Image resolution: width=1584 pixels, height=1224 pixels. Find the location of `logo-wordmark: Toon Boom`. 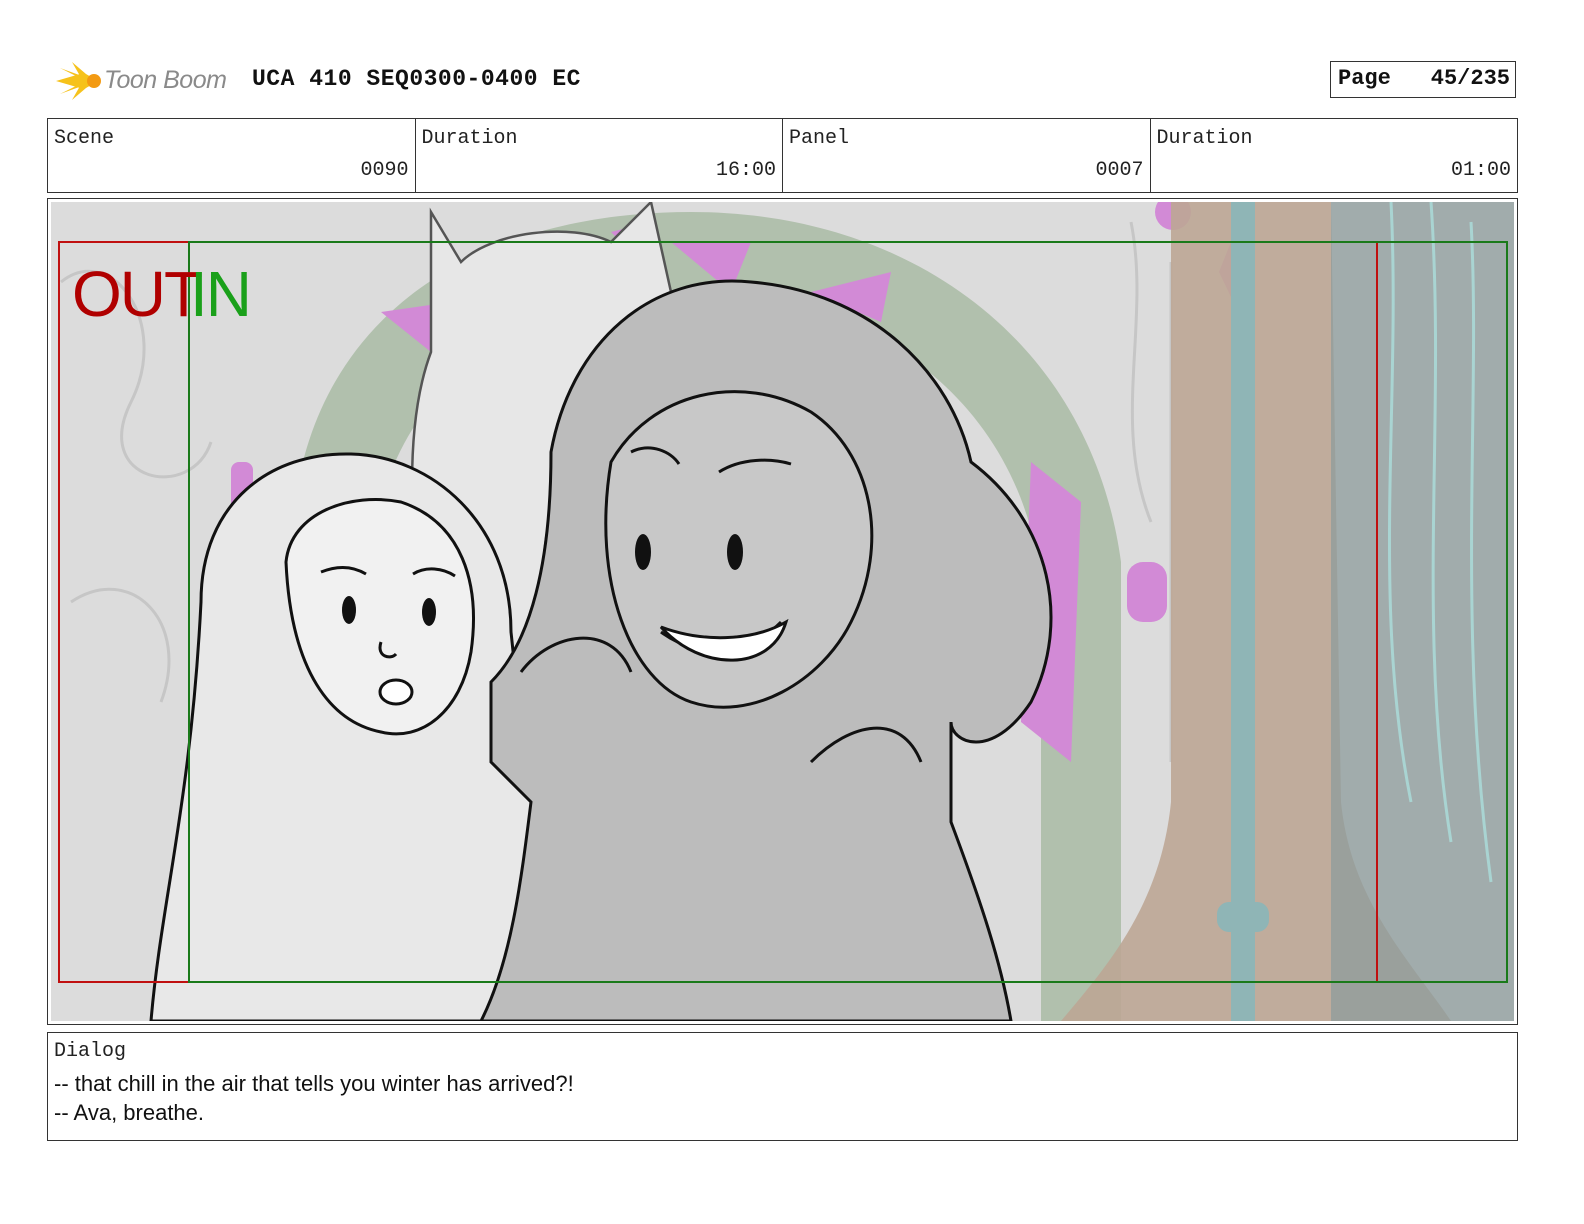

logo-wordmark: Toon Boom is located at coordinates (165, 80).